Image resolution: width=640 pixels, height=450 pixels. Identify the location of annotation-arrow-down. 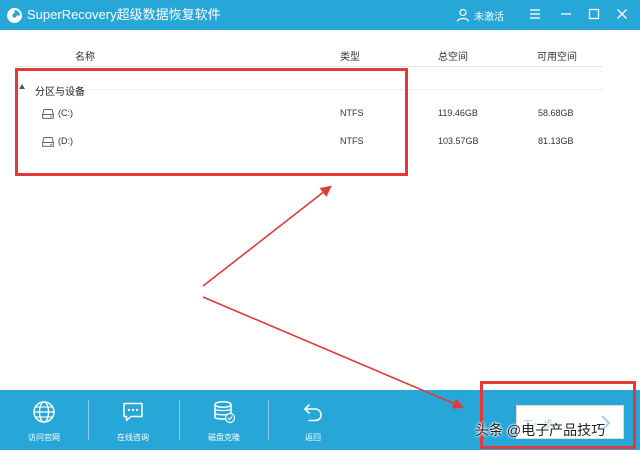
(333, 352).